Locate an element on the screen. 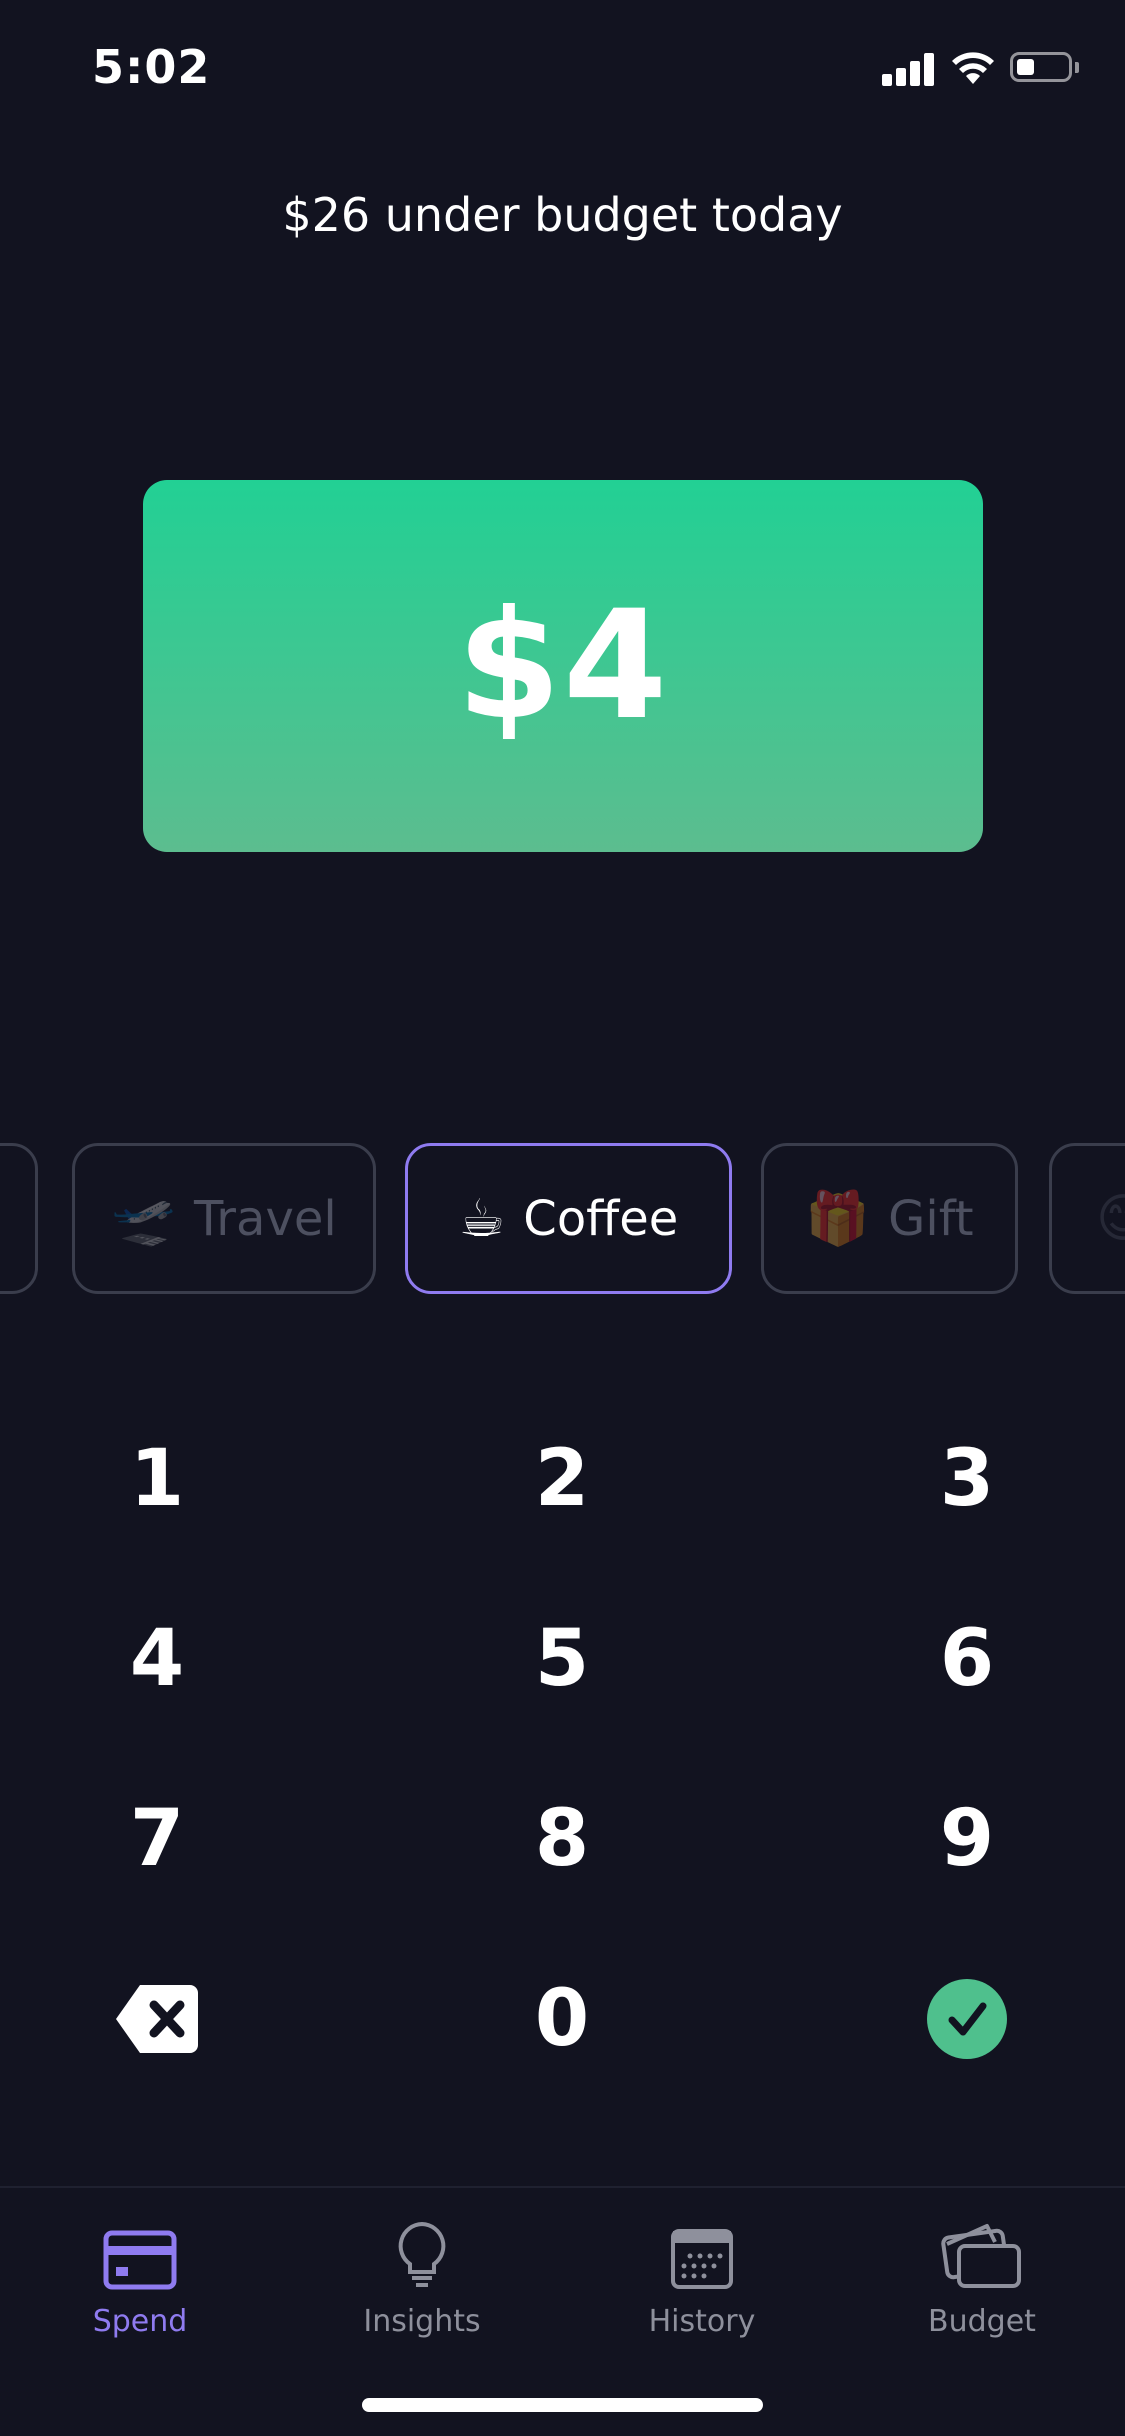  key-9: 9 is located at coordinates (967, 1839).